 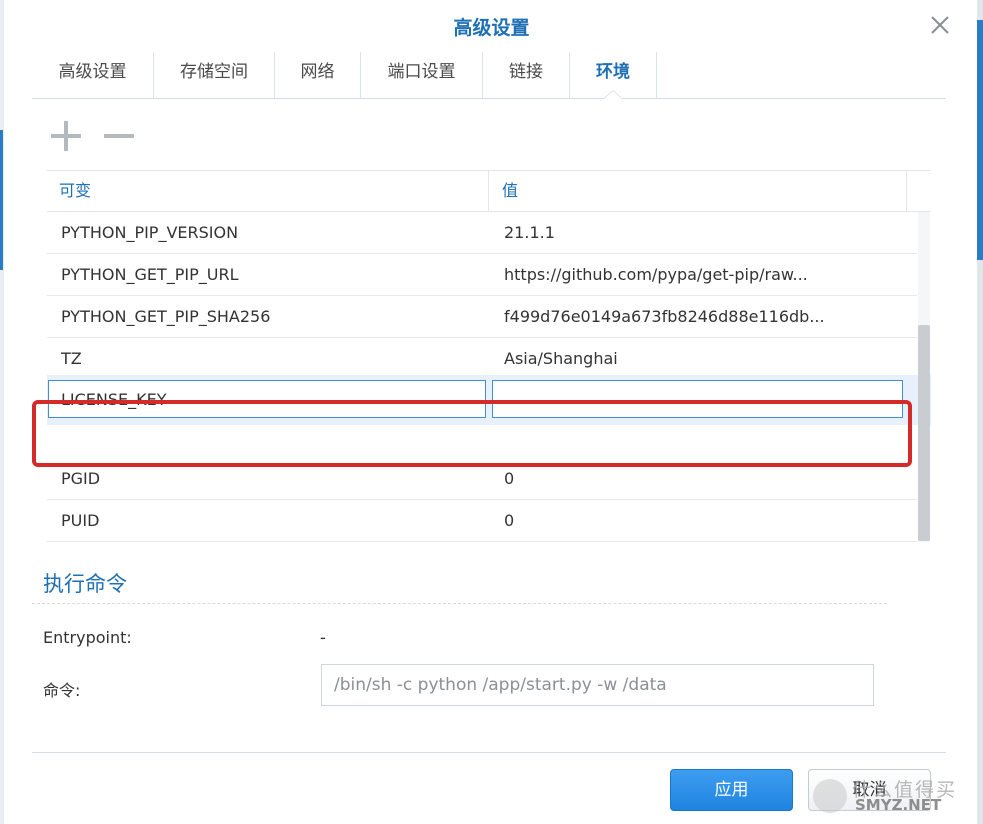 I want to click on env-key: PGID, so click(x=81, y=478).